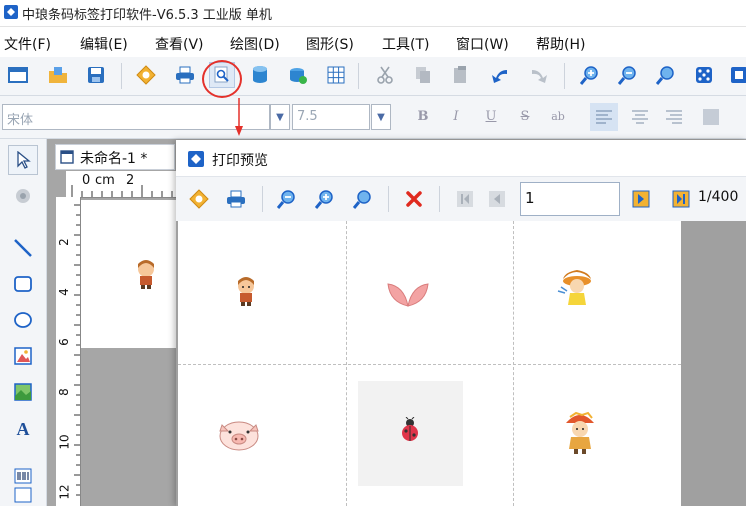 This screenshot has height=506, width=746. What do you see at coordinates (408, 295) in the screenshot?
I see `pink-leaves-image` at bounding box center [408, 295].